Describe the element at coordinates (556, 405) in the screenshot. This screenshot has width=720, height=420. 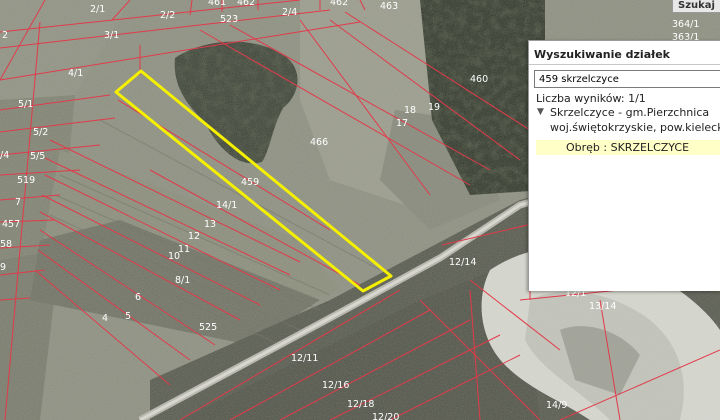
I see `parcel-label: 14/9` at that location.